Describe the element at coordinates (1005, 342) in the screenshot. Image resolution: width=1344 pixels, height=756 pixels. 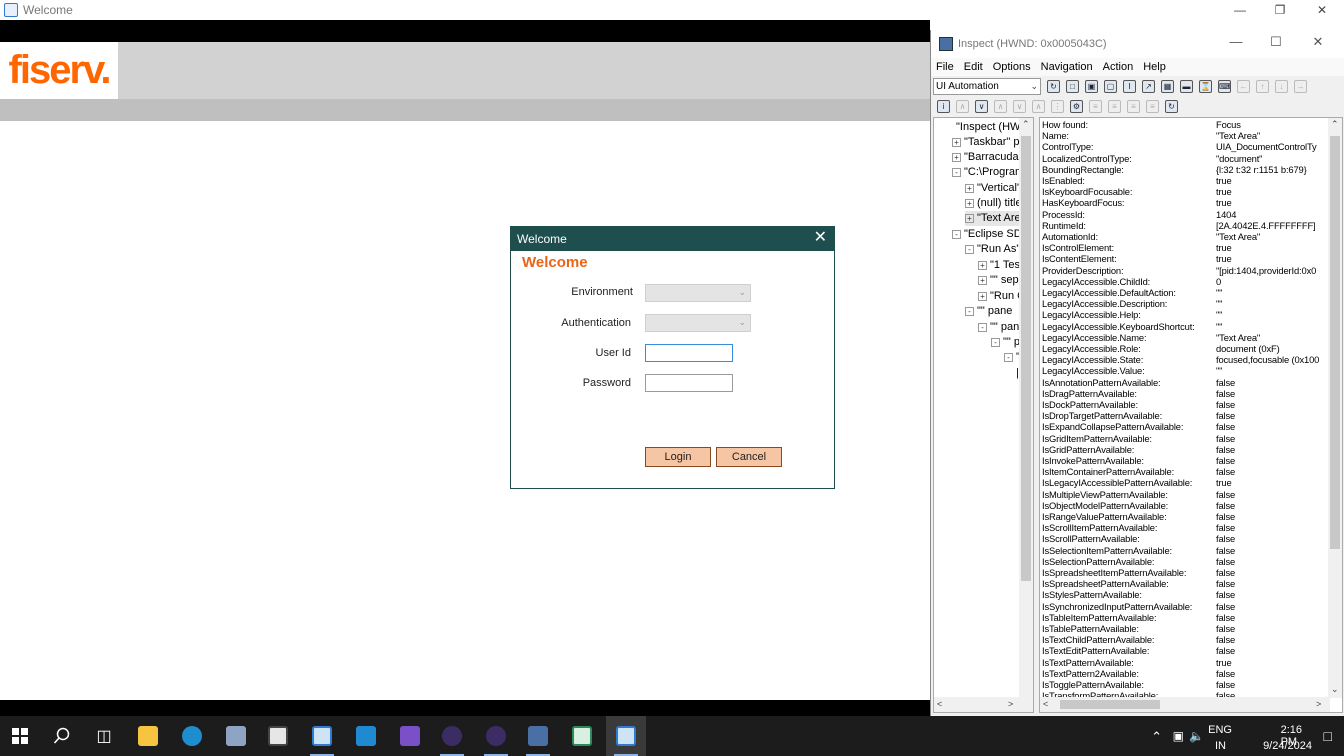
I see `tree-node: - "" p` at that location.